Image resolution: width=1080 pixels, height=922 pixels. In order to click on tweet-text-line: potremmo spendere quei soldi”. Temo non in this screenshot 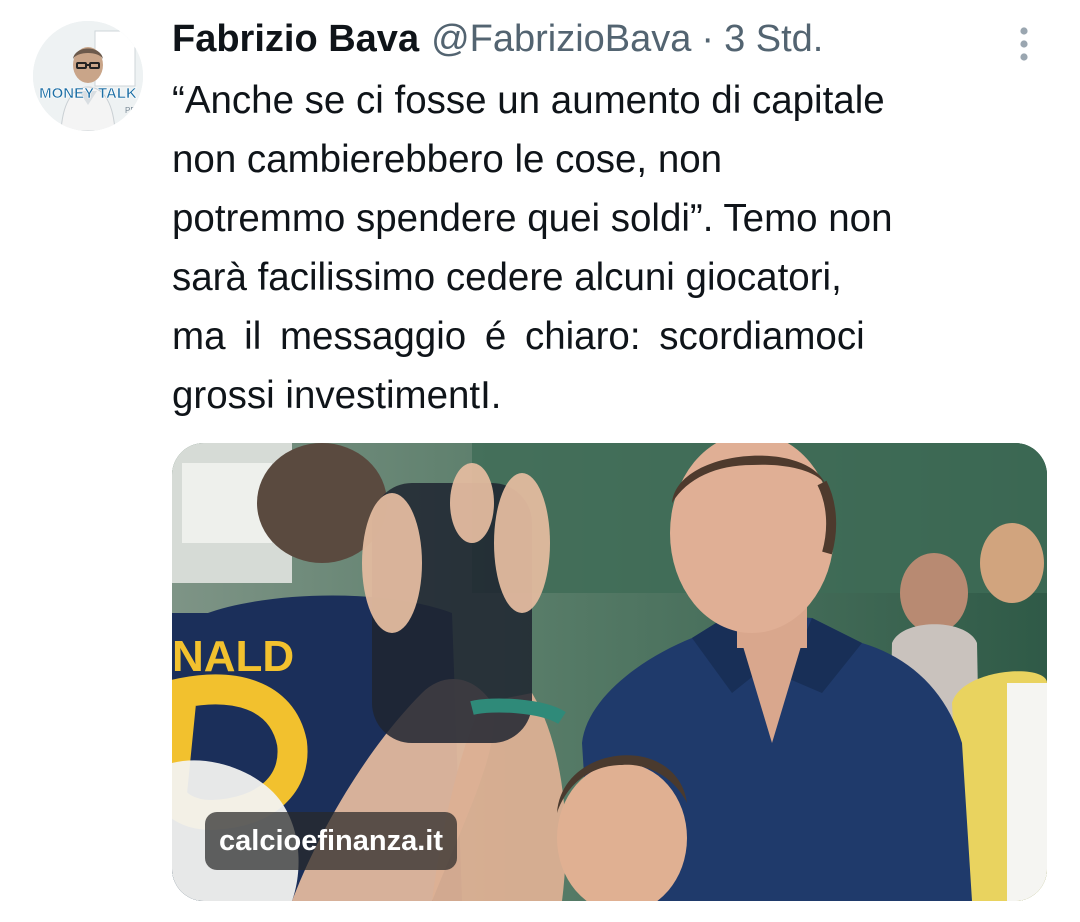, I will do `click(532, 218)`.